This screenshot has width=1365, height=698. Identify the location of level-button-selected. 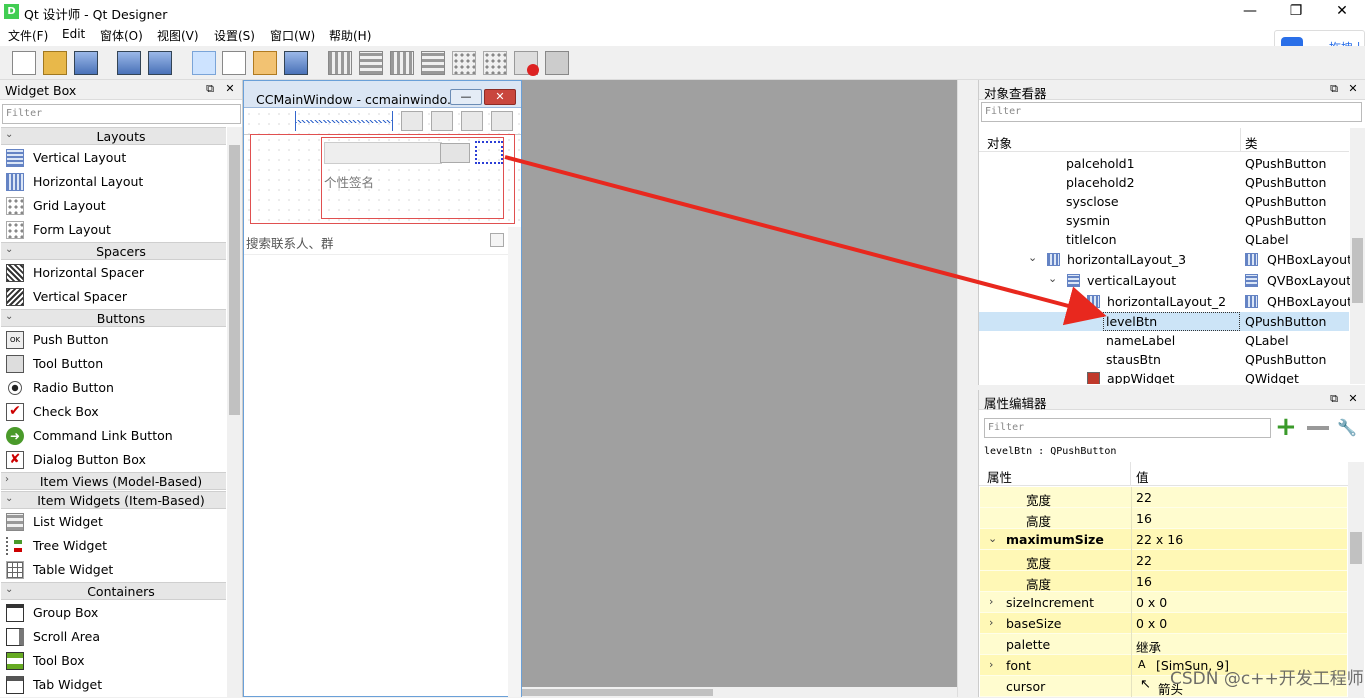
(489, 152).